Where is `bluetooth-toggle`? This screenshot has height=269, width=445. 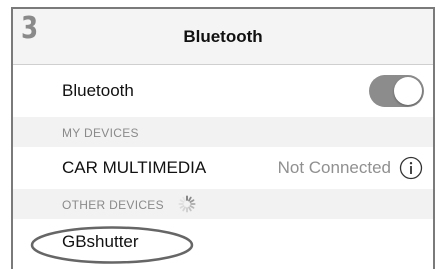 bluetooth-toggle is located at coordinates (396, 91).